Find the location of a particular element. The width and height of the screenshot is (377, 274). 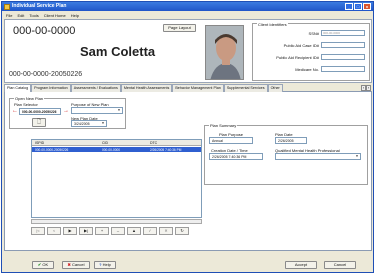

bottom-bar: ✔ OK ✖ Cancel ? Help Accept Cancel is located at coordinates (187, 263).